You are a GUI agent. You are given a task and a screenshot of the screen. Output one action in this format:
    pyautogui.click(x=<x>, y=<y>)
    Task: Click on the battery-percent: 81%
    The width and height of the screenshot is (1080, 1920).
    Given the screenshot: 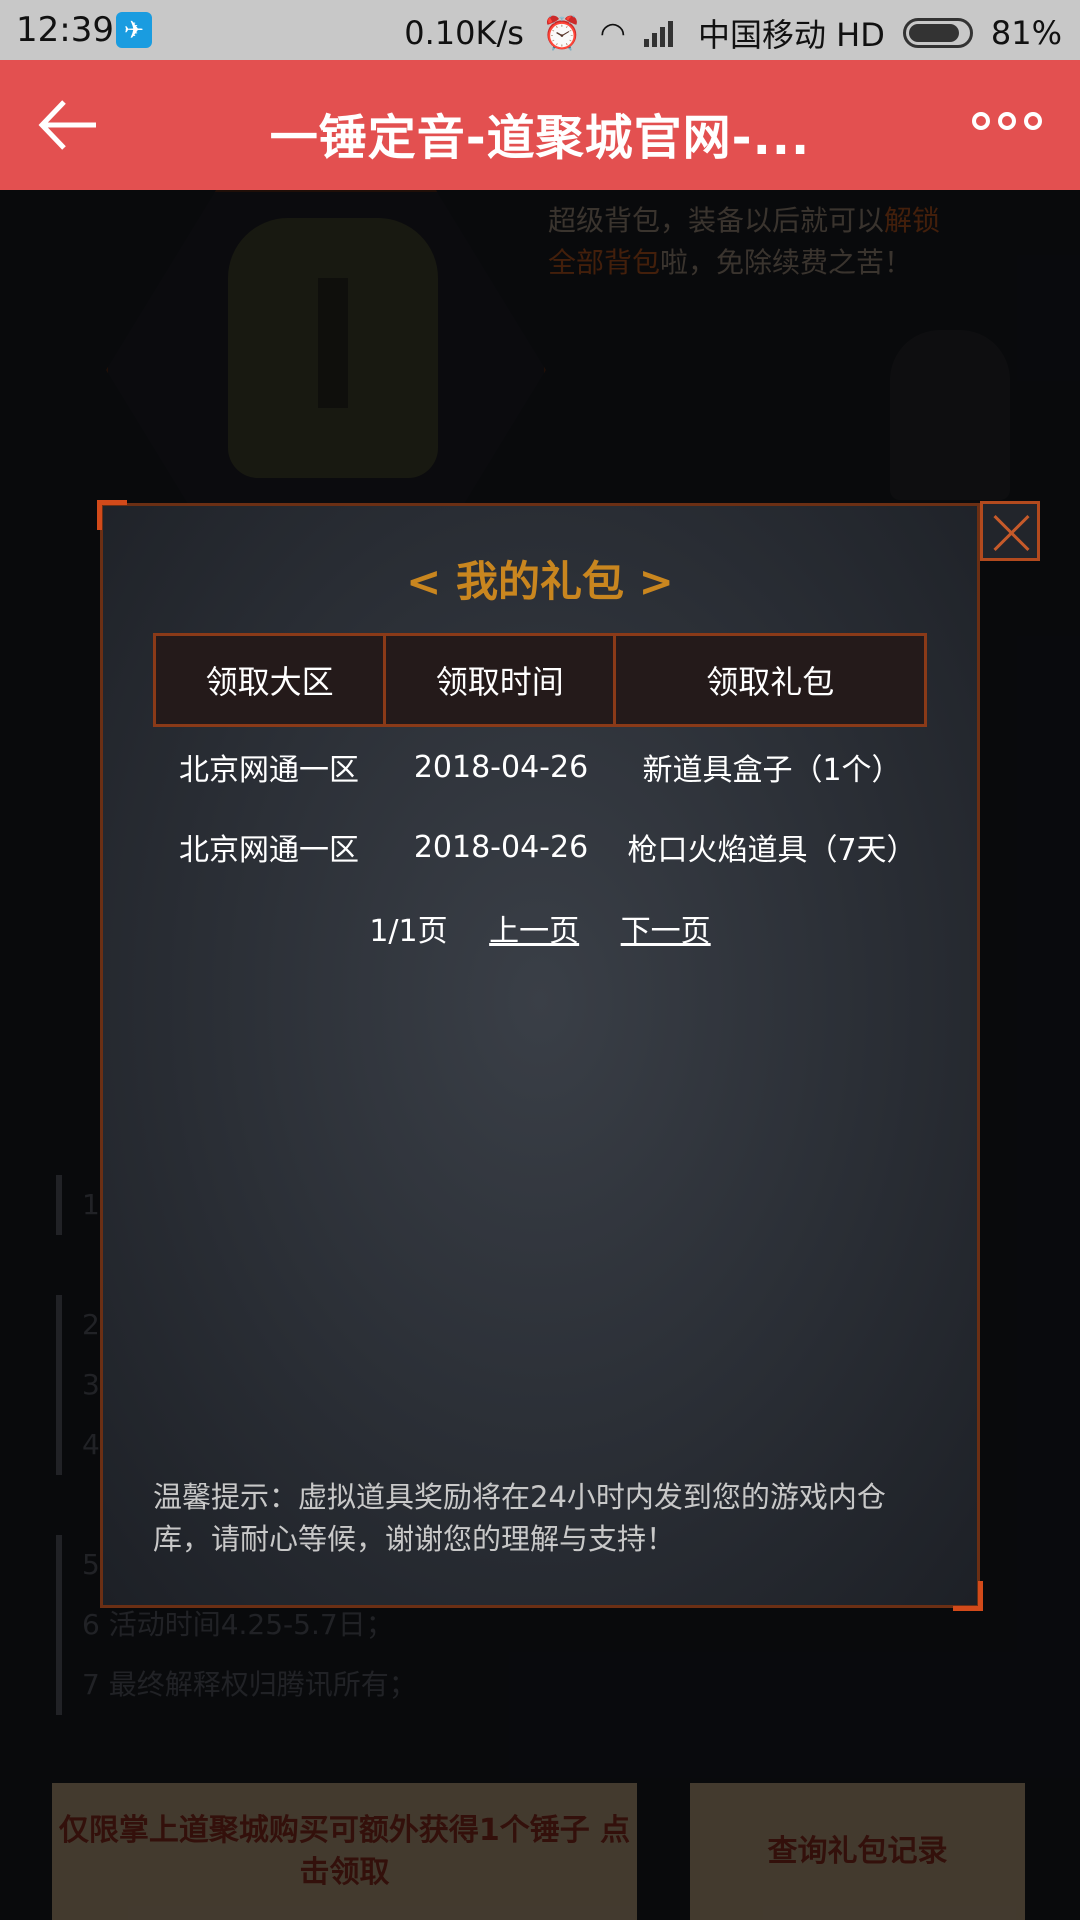 What is the action you would take?
    pyautogui.click(x=1026, y=33)
    